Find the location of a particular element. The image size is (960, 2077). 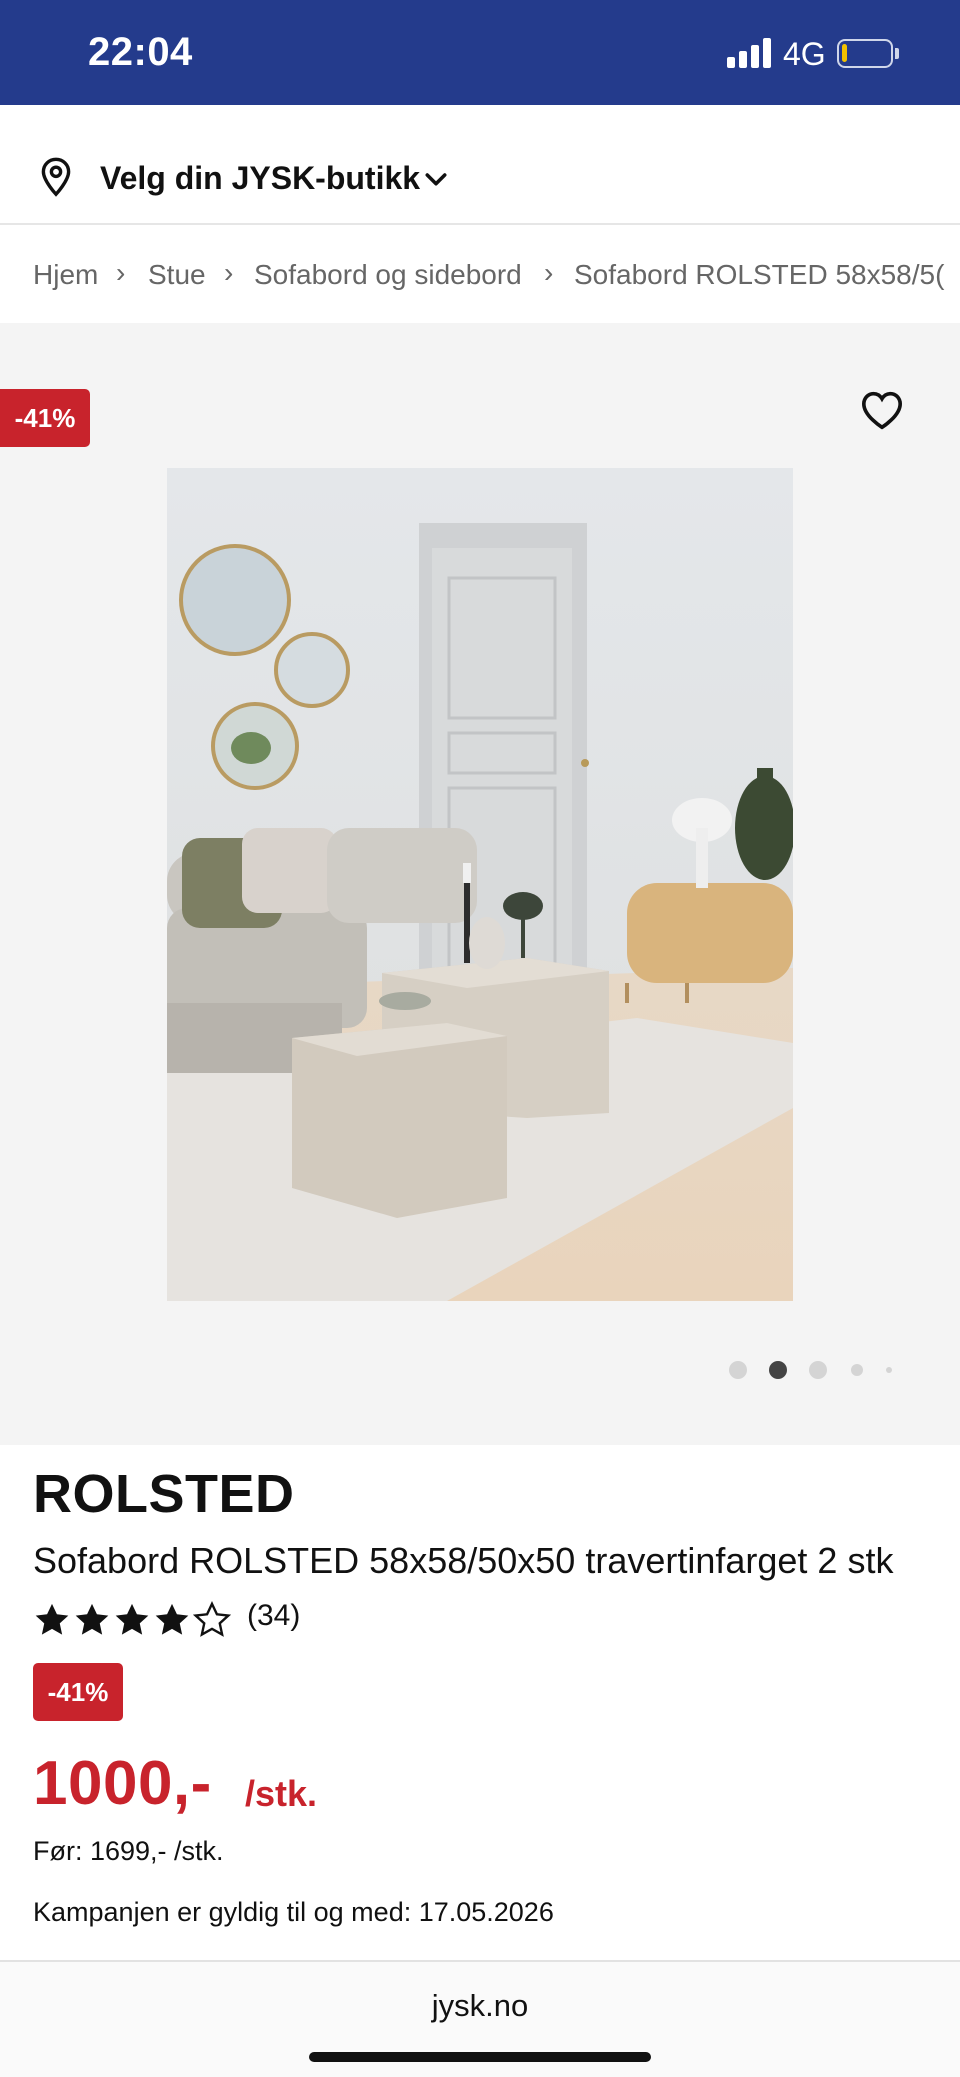

battery-level is located at coordinates (844, 53).